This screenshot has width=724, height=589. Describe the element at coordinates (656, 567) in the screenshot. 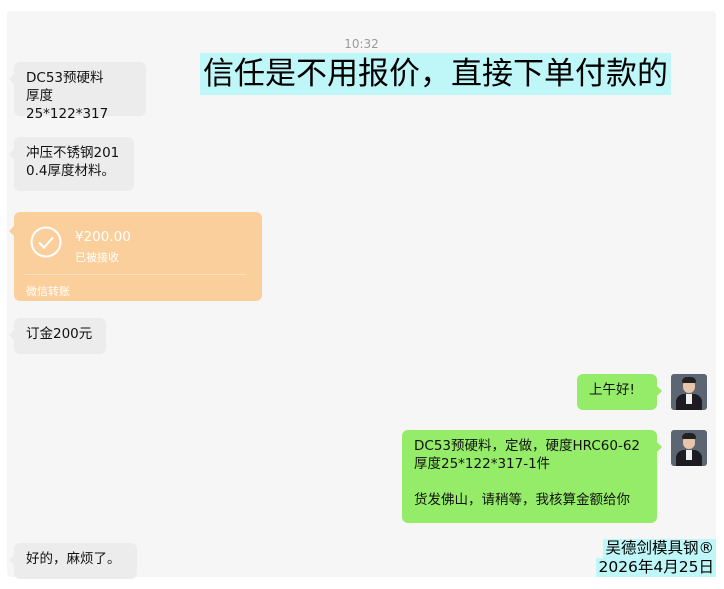

I see `brand-date: 2026年4月25日` at that location.